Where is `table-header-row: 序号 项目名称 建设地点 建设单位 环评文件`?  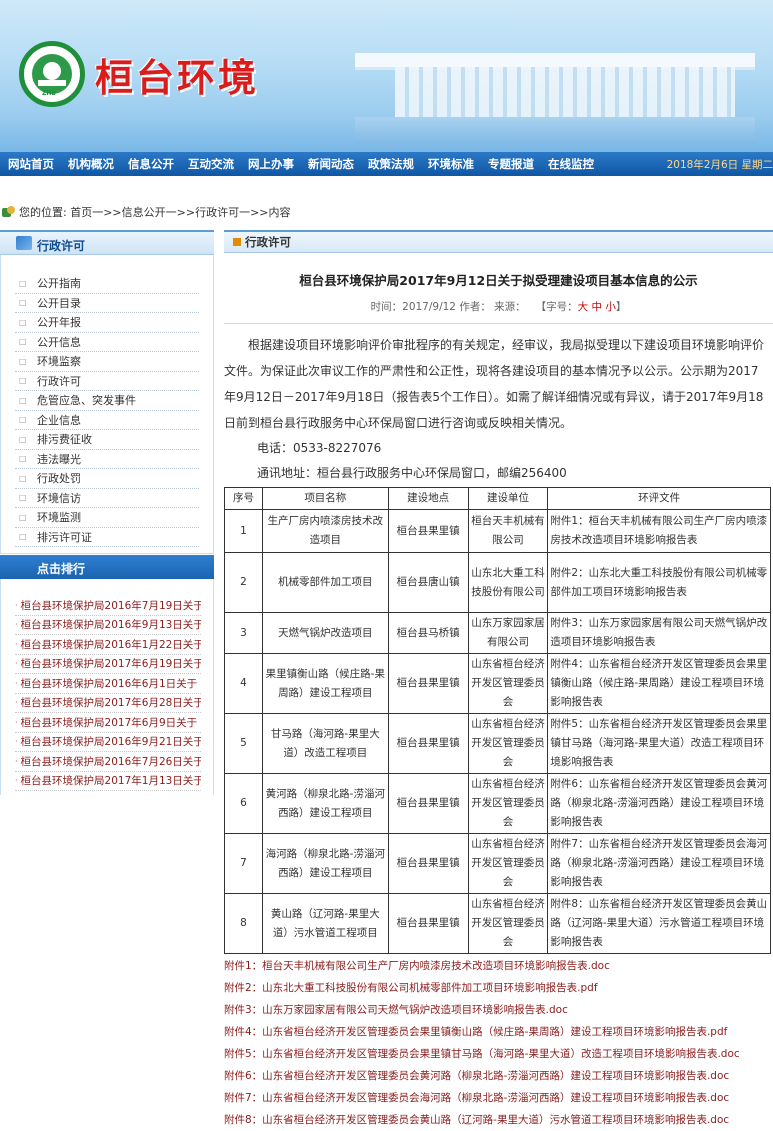
table-header-row: 序号 项目名称 建设地点 建设单位 环评文件 is located at coordinates (497, 498).